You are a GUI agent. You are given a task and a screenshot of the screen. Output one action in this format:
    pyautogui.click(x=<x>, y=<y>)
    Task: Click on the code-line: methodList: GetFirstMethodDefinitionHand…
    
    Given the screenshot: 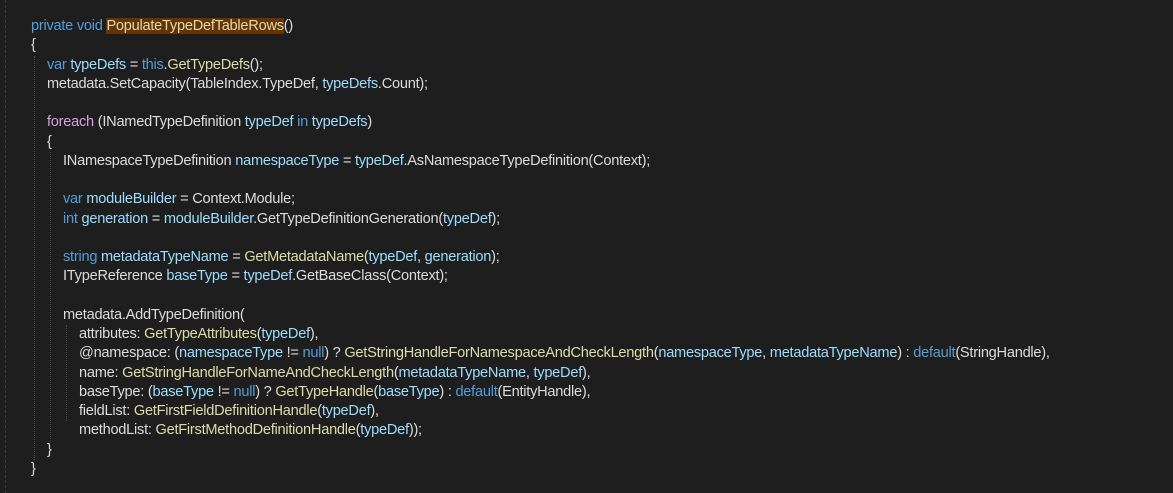 What is the action you would take?
    pyautogui.click(x=250, y=430)
    